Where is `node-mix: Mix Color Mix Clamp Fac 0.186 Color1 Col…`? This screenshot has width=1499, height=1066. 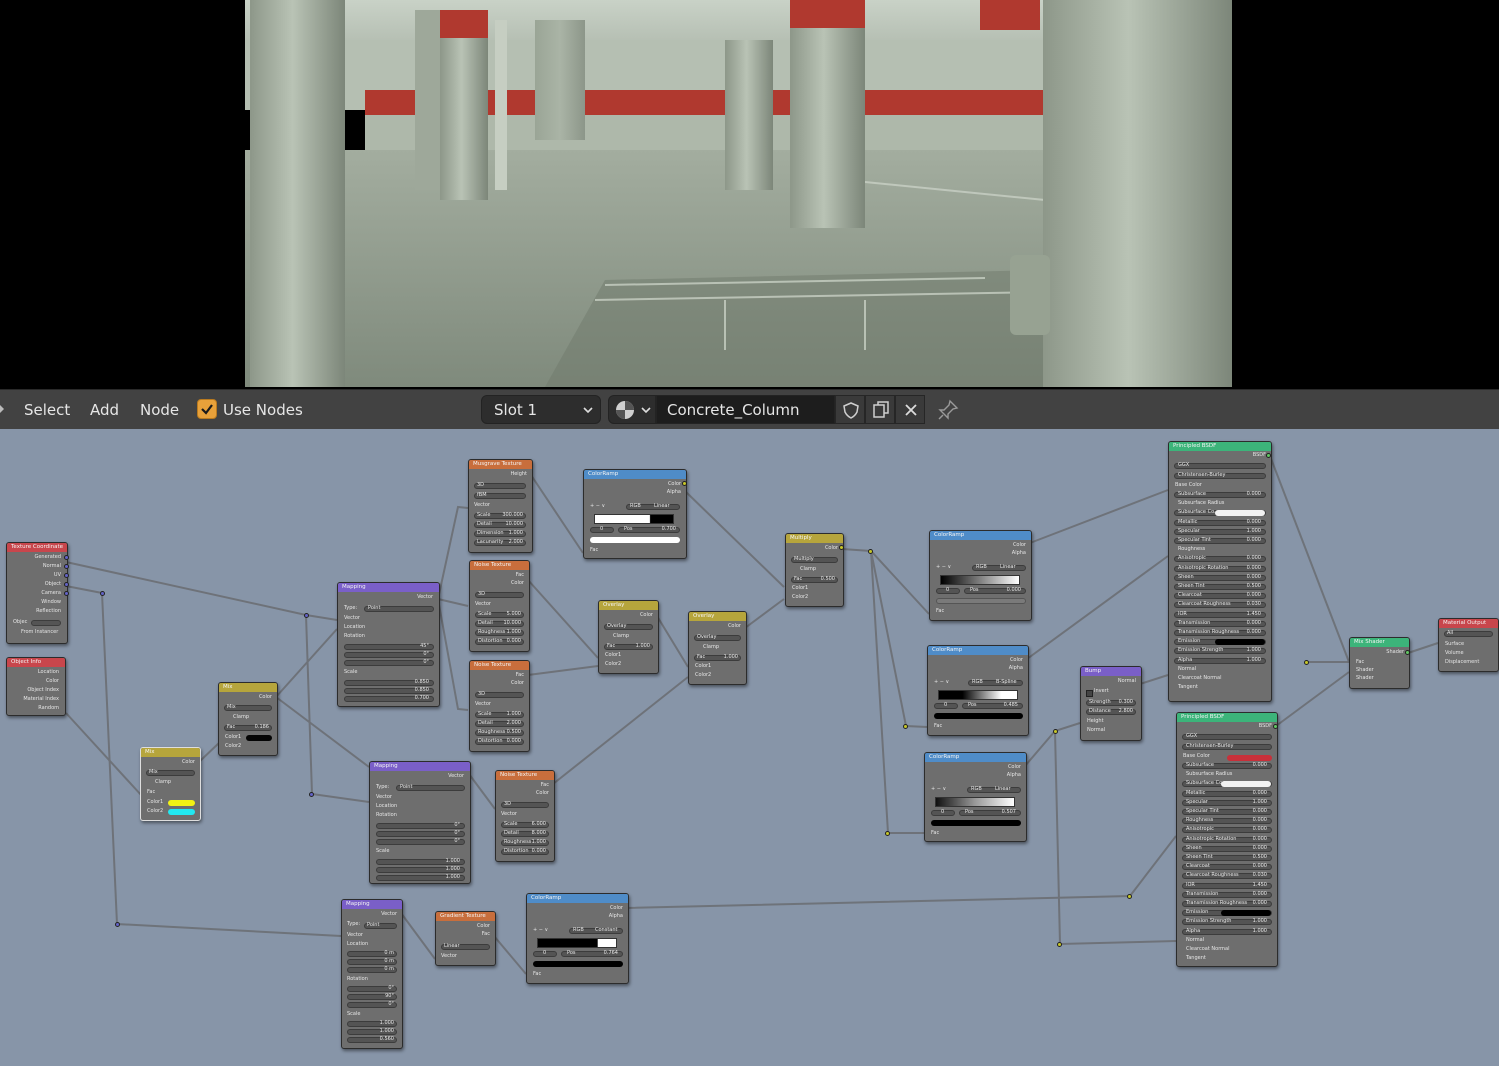
node-mix: Mix Color Mix Clamp Fac 0.186 Color1 Col… is located at coordinates (248, 719).